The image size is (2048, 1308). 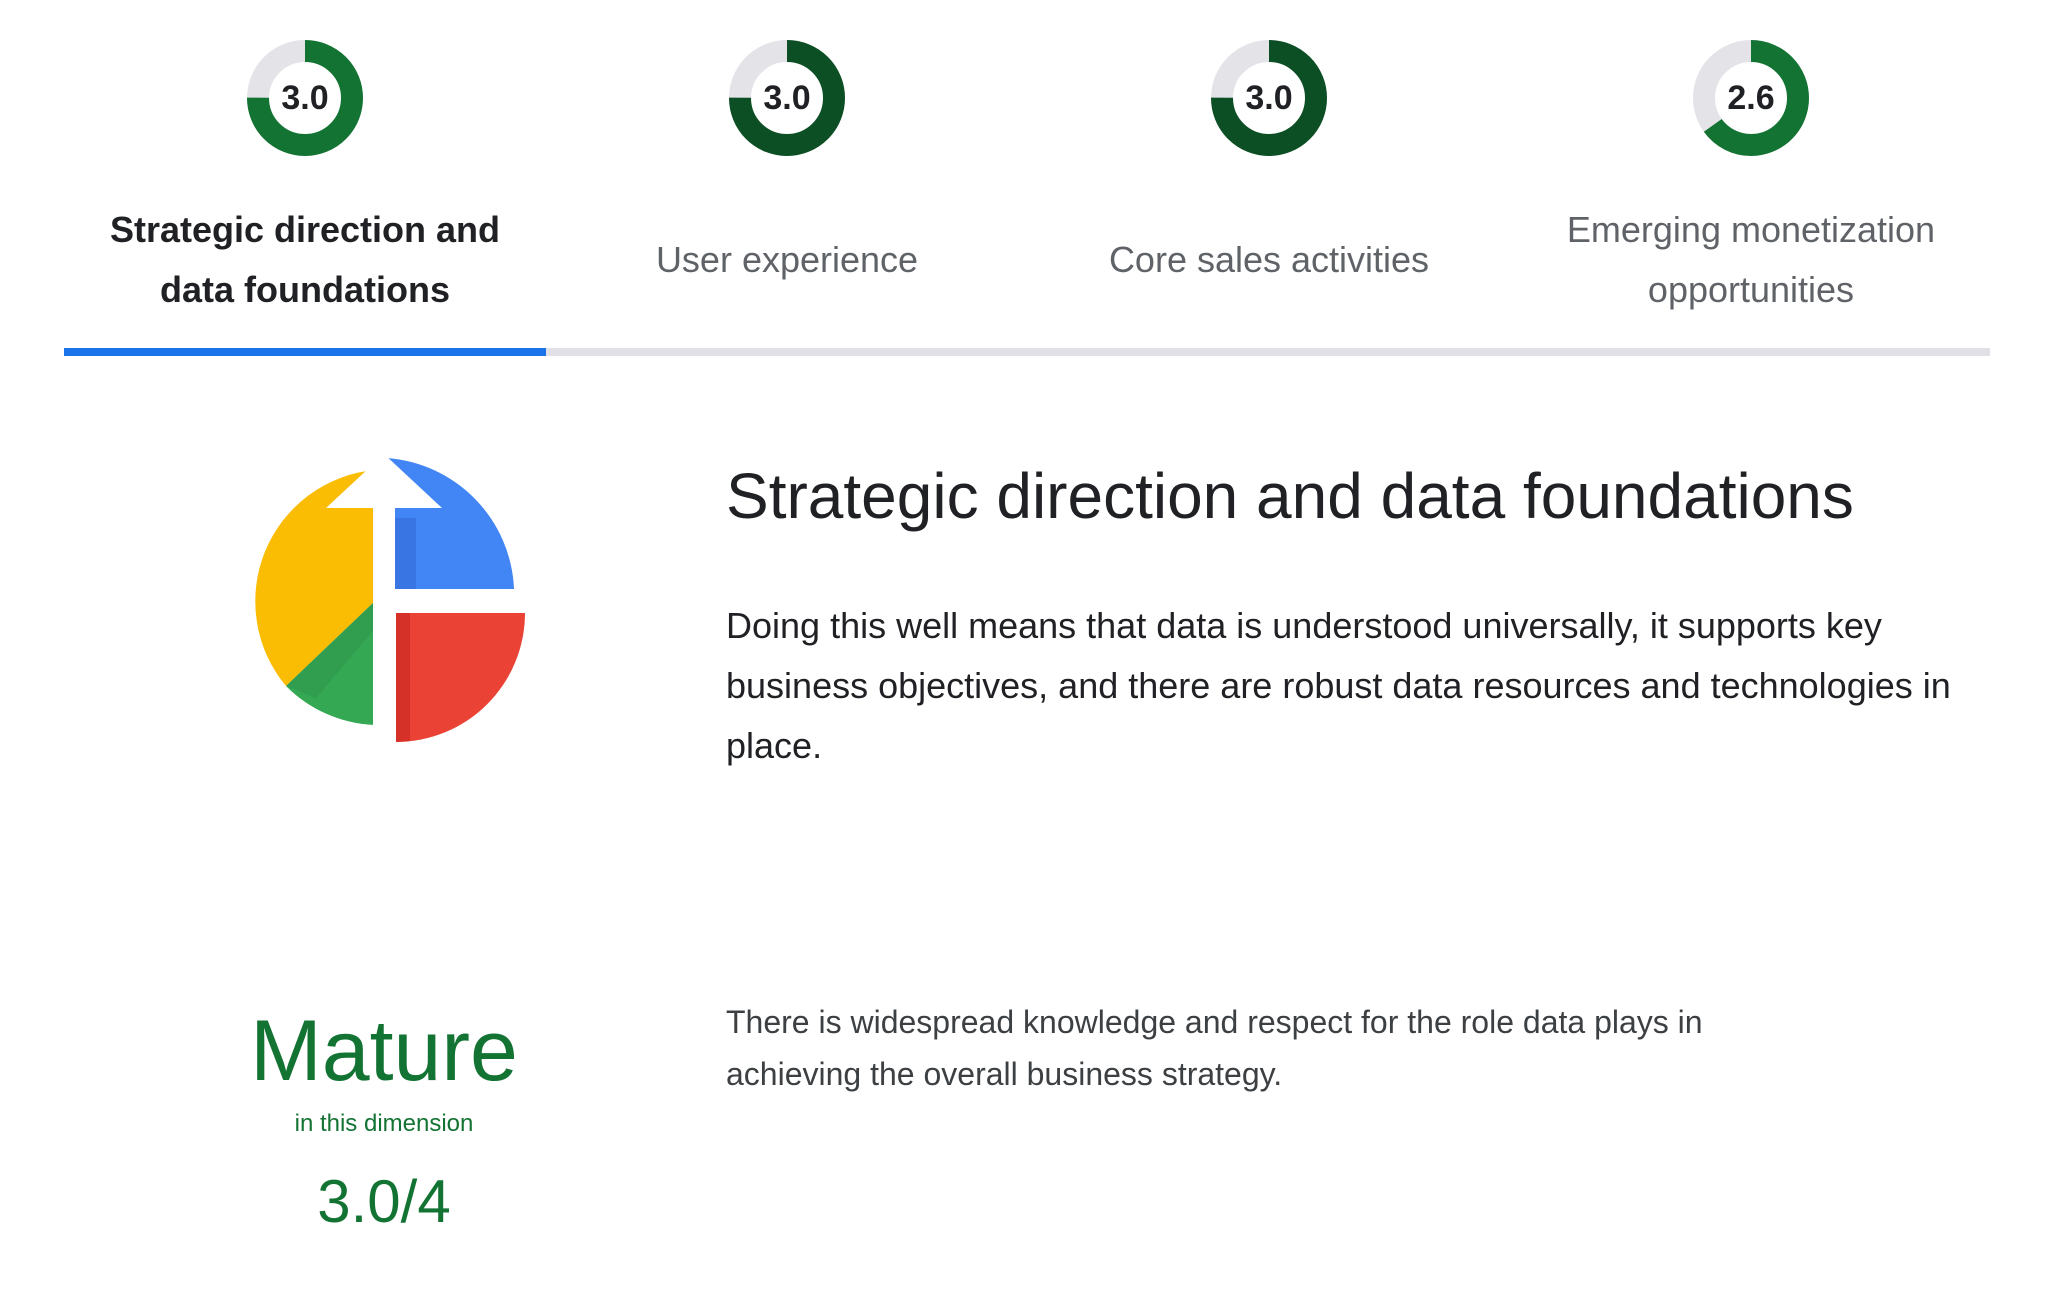 I want to click on tab-core-sales-activities: 3.0 Core sales activities, so click(x=1269, y=176).